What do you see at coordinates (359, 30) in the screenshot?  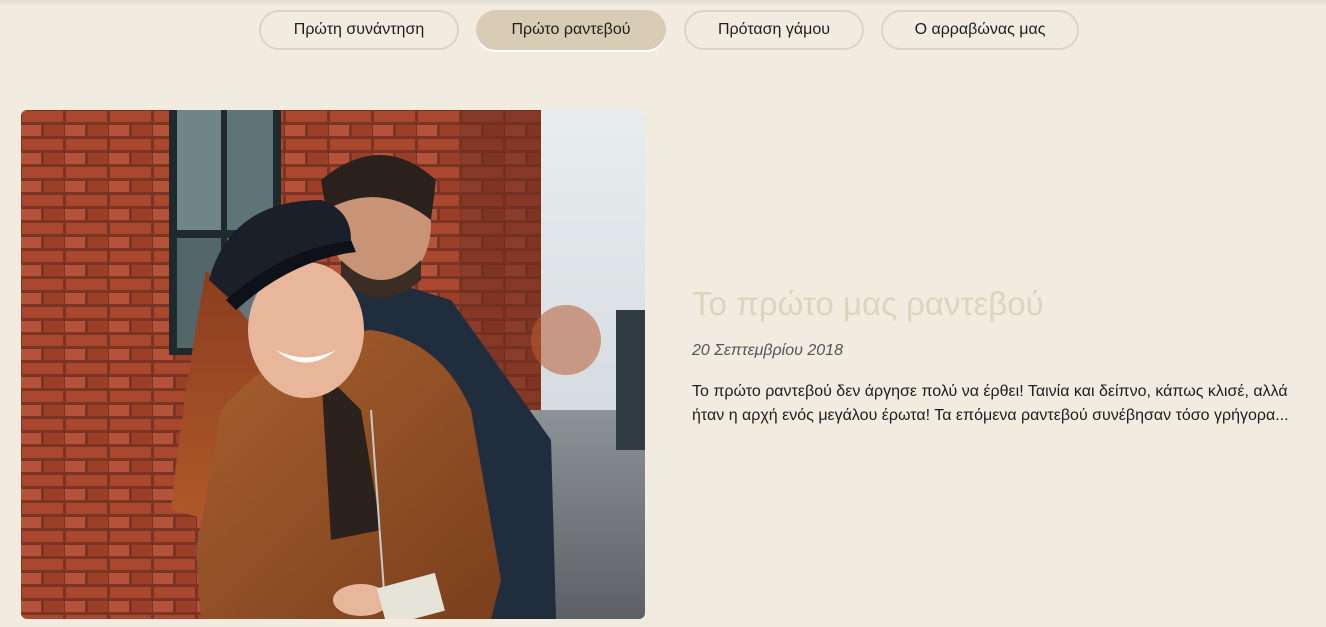 I see `tab-first-meeting: Πρώτη συνάντηση` at bounding box center [359, 30].